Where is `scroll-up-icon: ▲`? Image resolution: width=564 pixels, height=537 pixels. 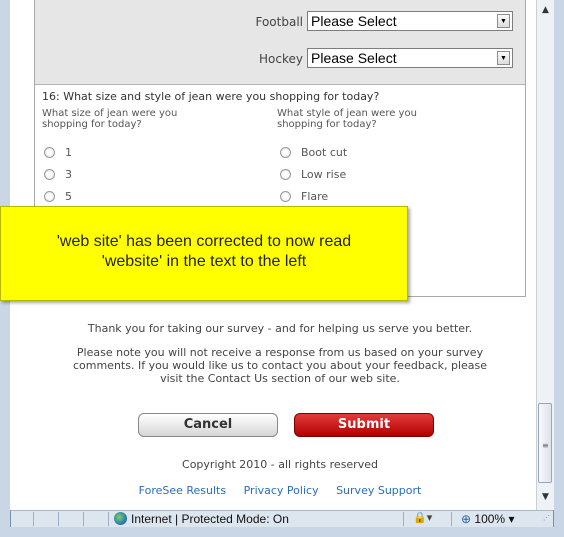
scroll-up-icon: ▲ is located at coordinates (545, 10).